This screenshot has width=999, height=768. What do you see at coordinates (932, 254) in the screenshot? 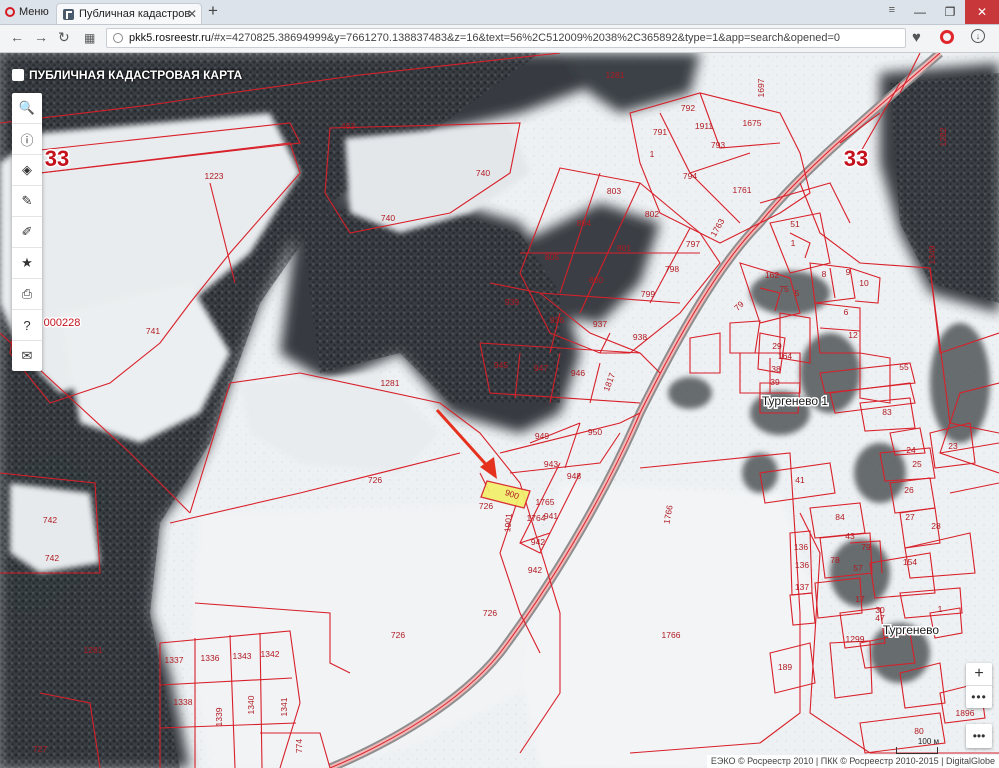
I see `parcel-number-label: 1349` at bounding box center [932, 254].